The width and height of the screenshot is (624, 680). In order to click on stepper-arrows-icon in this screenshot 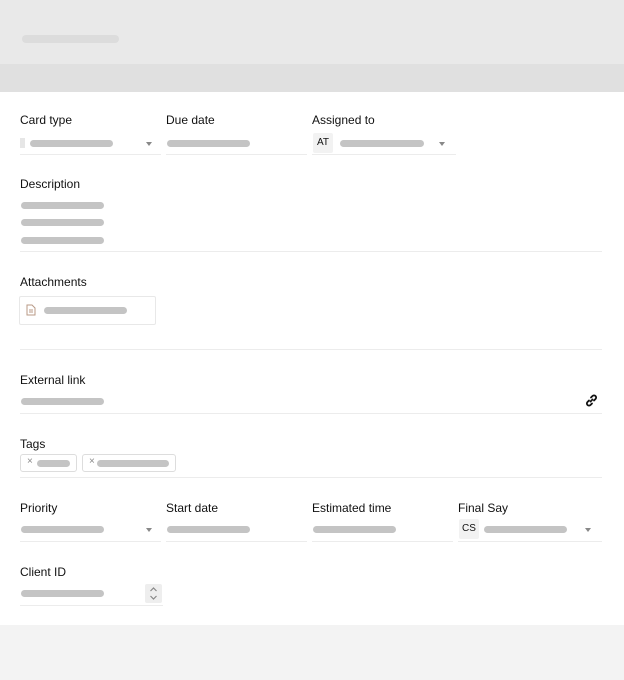, I will do `click(153, 593)`.